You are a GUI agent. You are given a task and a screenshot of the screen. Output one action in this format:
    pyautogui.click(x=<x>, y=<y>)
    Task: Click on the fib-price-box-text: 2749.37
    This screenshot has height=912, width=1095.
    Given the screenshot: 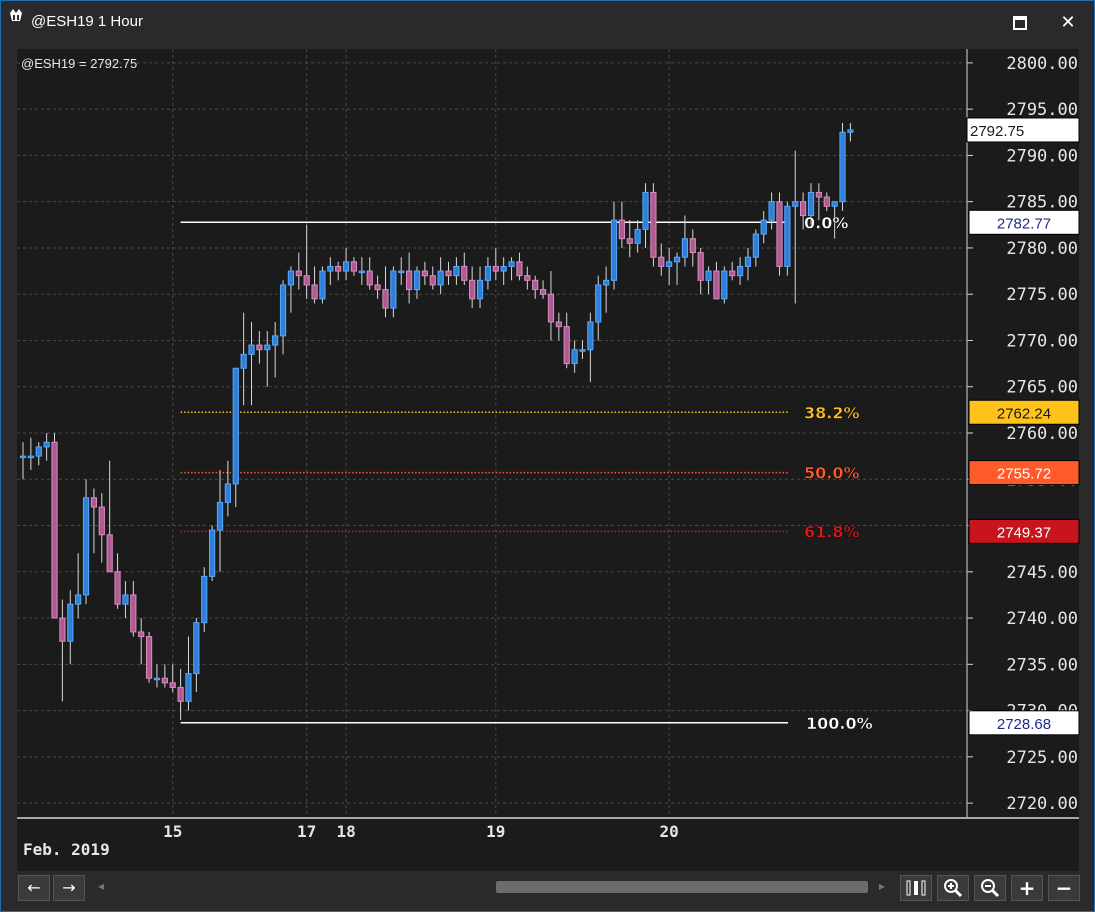 What is the action you would take?
    pyautogui.click(x=1024, y=532)
    